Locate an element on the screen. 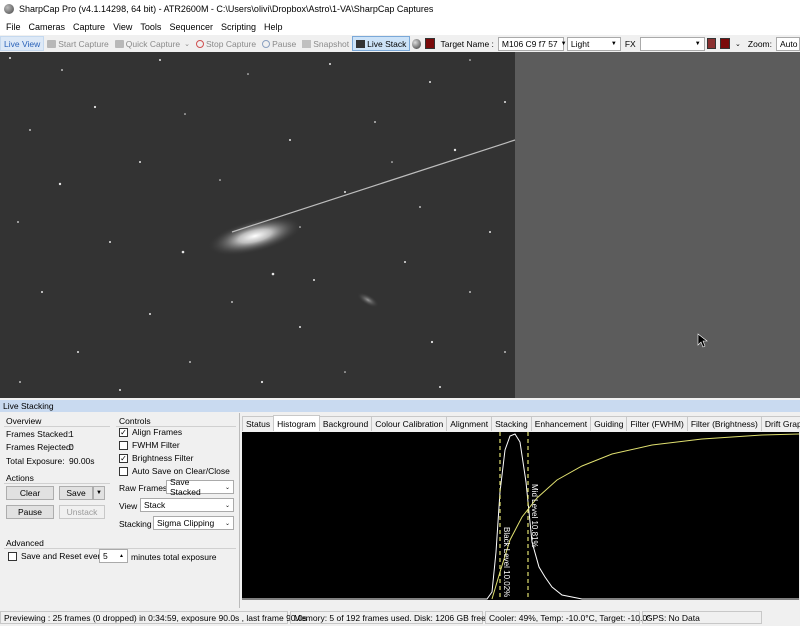 The image size is (800, 626). quick-capture-button: Quick Capture ⌄ is located at coordinates (152, 43).